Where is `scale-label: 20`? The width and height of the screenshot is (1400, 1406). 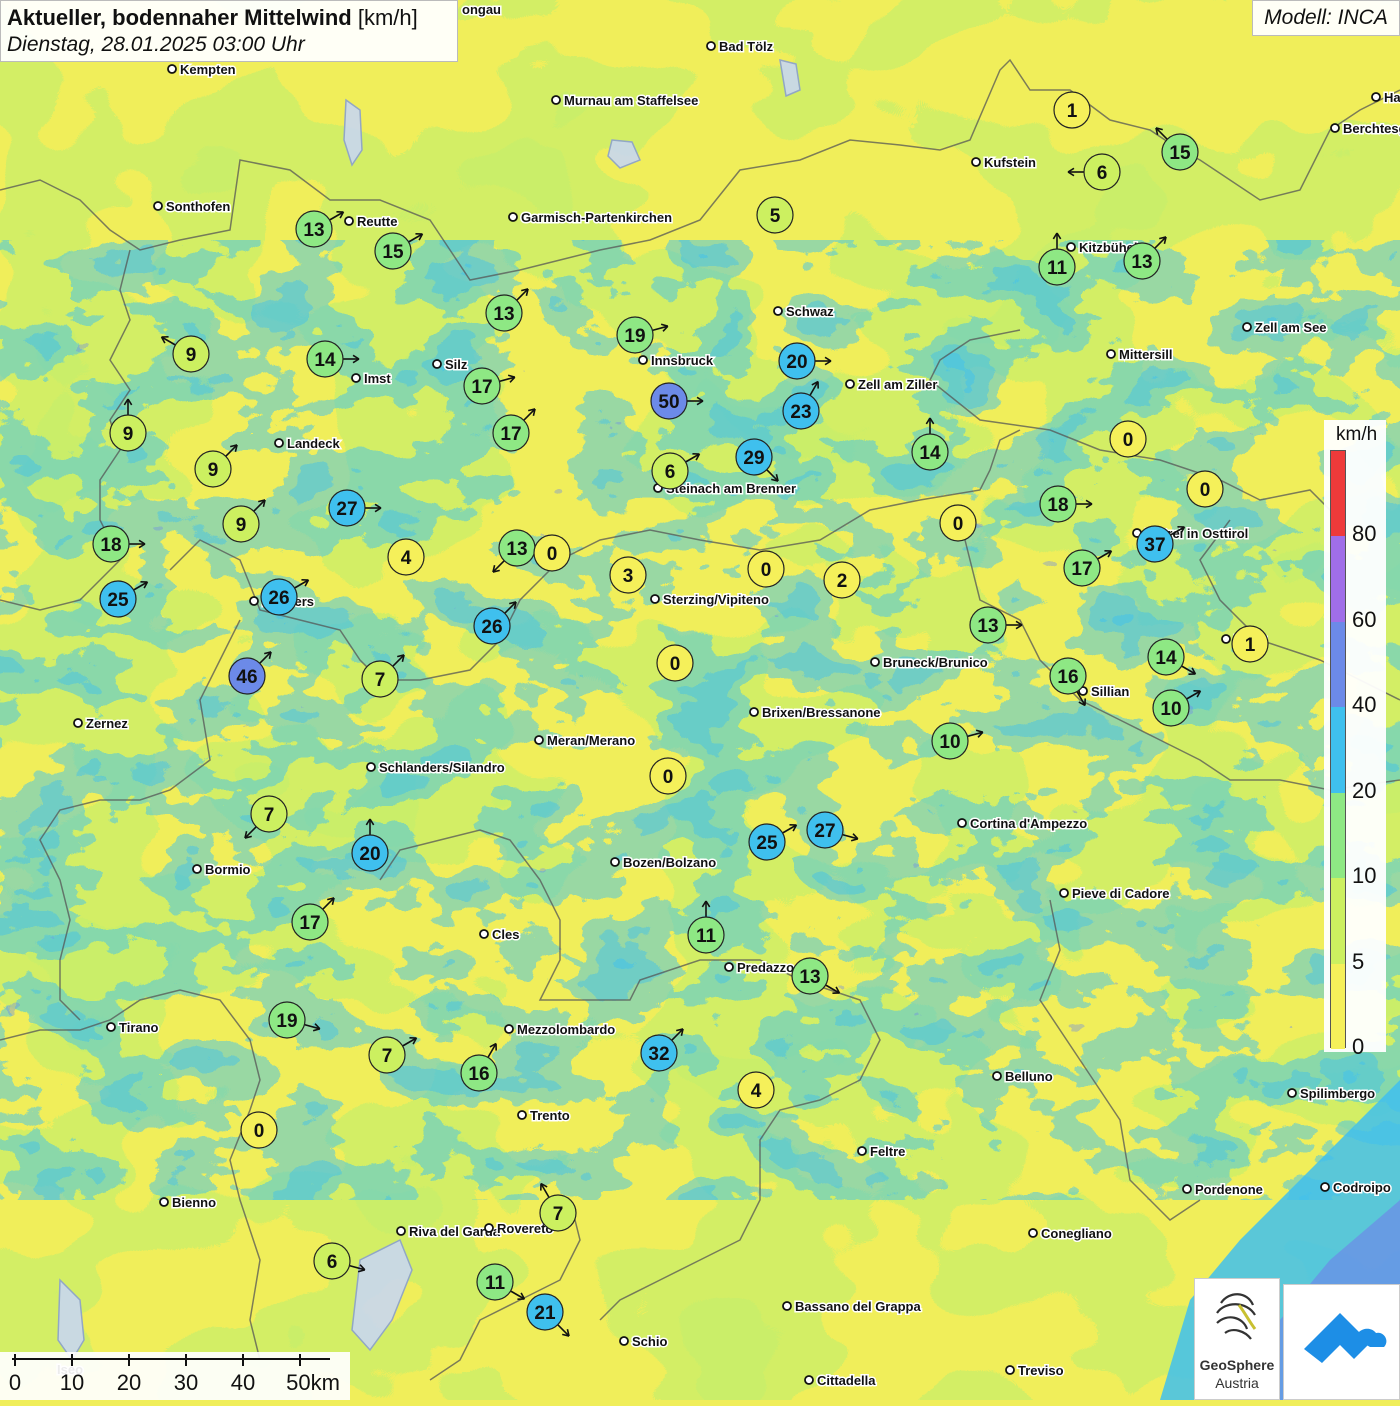
scale-label: 20 is located at coordinates (129, 1383).